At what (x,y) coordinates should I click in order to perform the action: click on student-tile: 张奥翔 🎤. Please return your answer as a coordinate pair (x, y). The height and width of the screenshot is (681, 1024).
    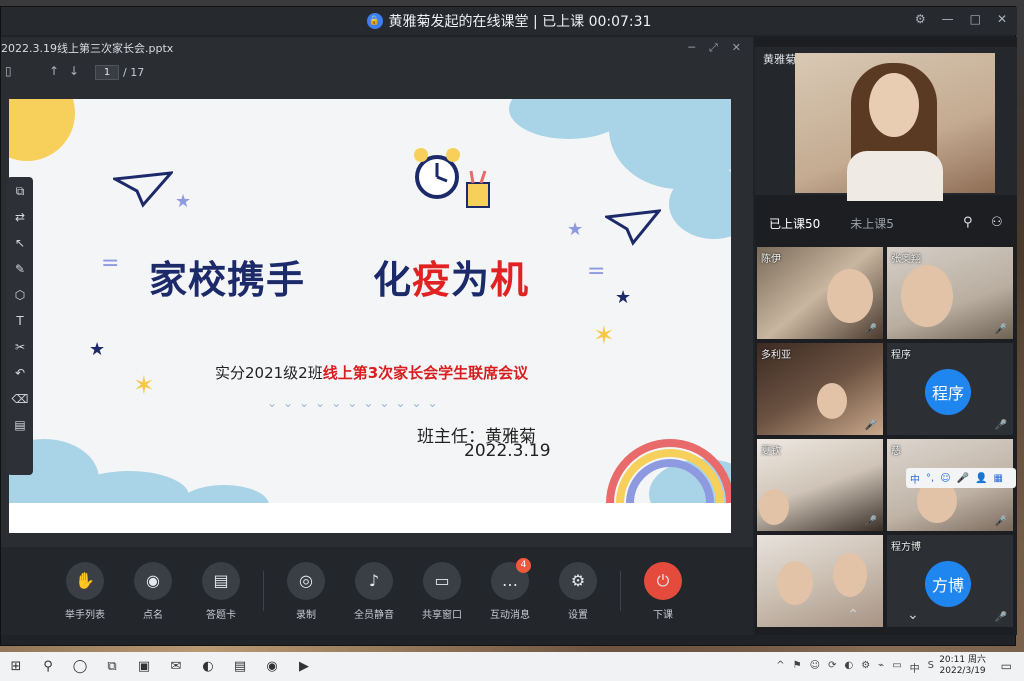
    Looking at the image, I should click on (950, 293).